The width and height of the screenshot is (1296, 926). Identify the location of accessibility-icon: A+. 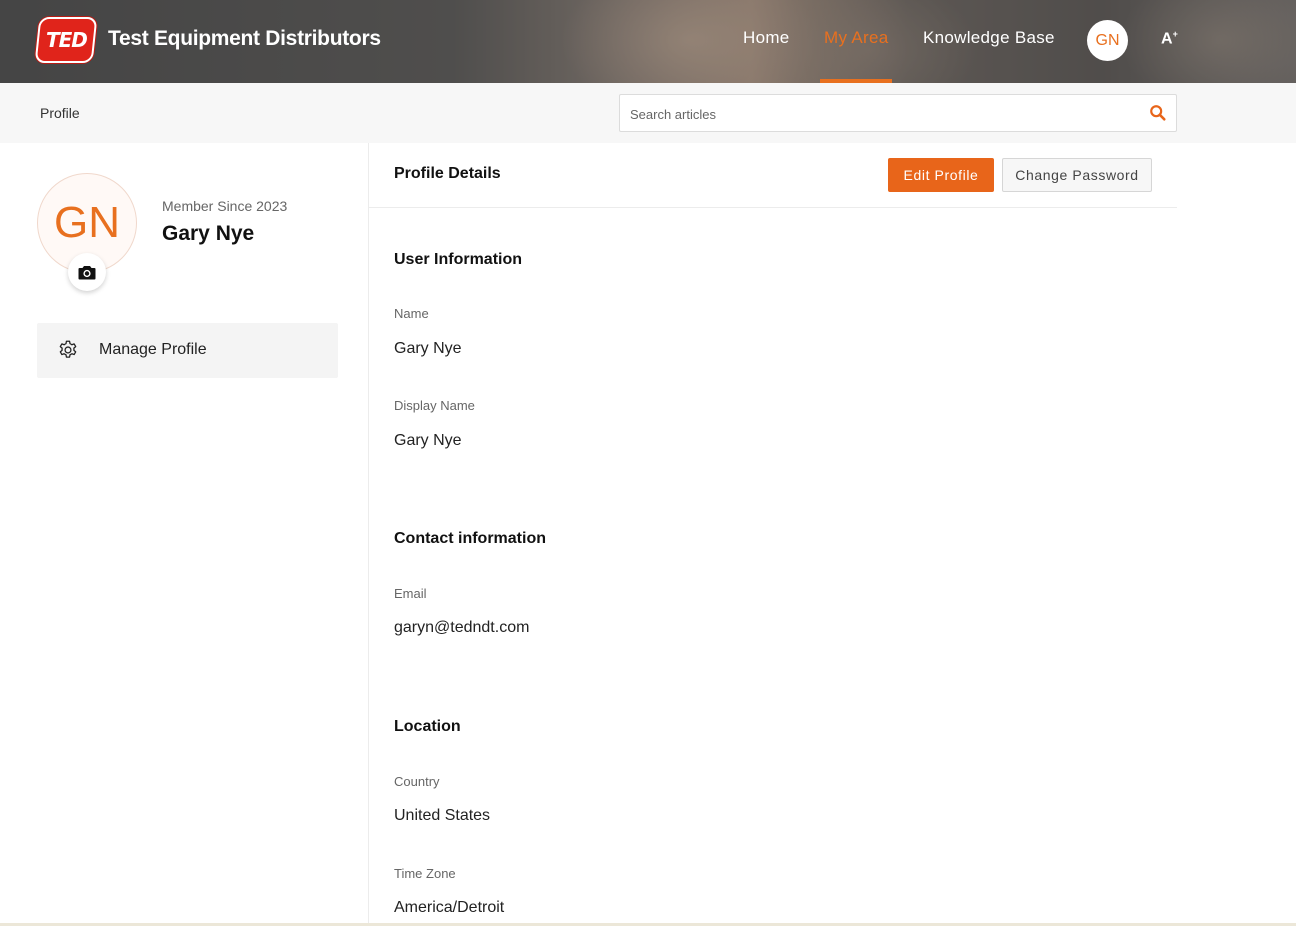
(1169, 38).